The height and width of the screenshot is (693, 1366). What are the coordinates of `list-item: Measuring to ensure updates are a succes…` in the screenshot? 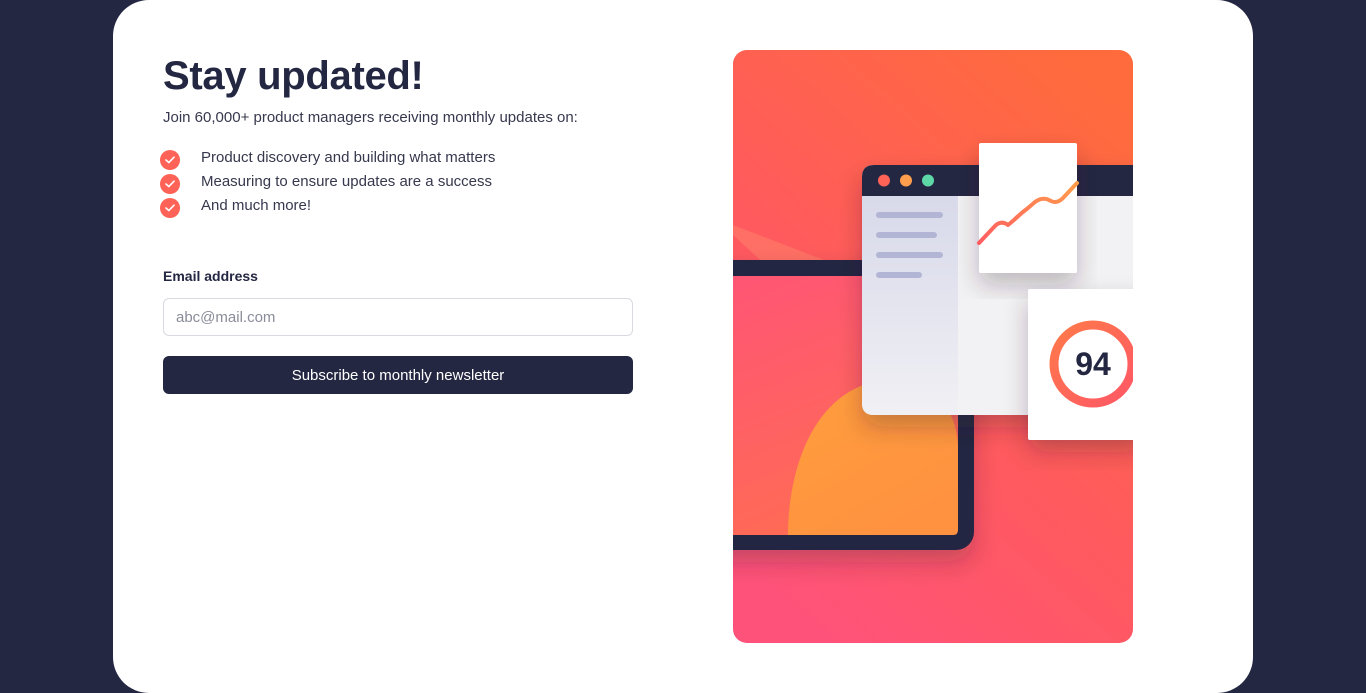 It's located at (327, 184).